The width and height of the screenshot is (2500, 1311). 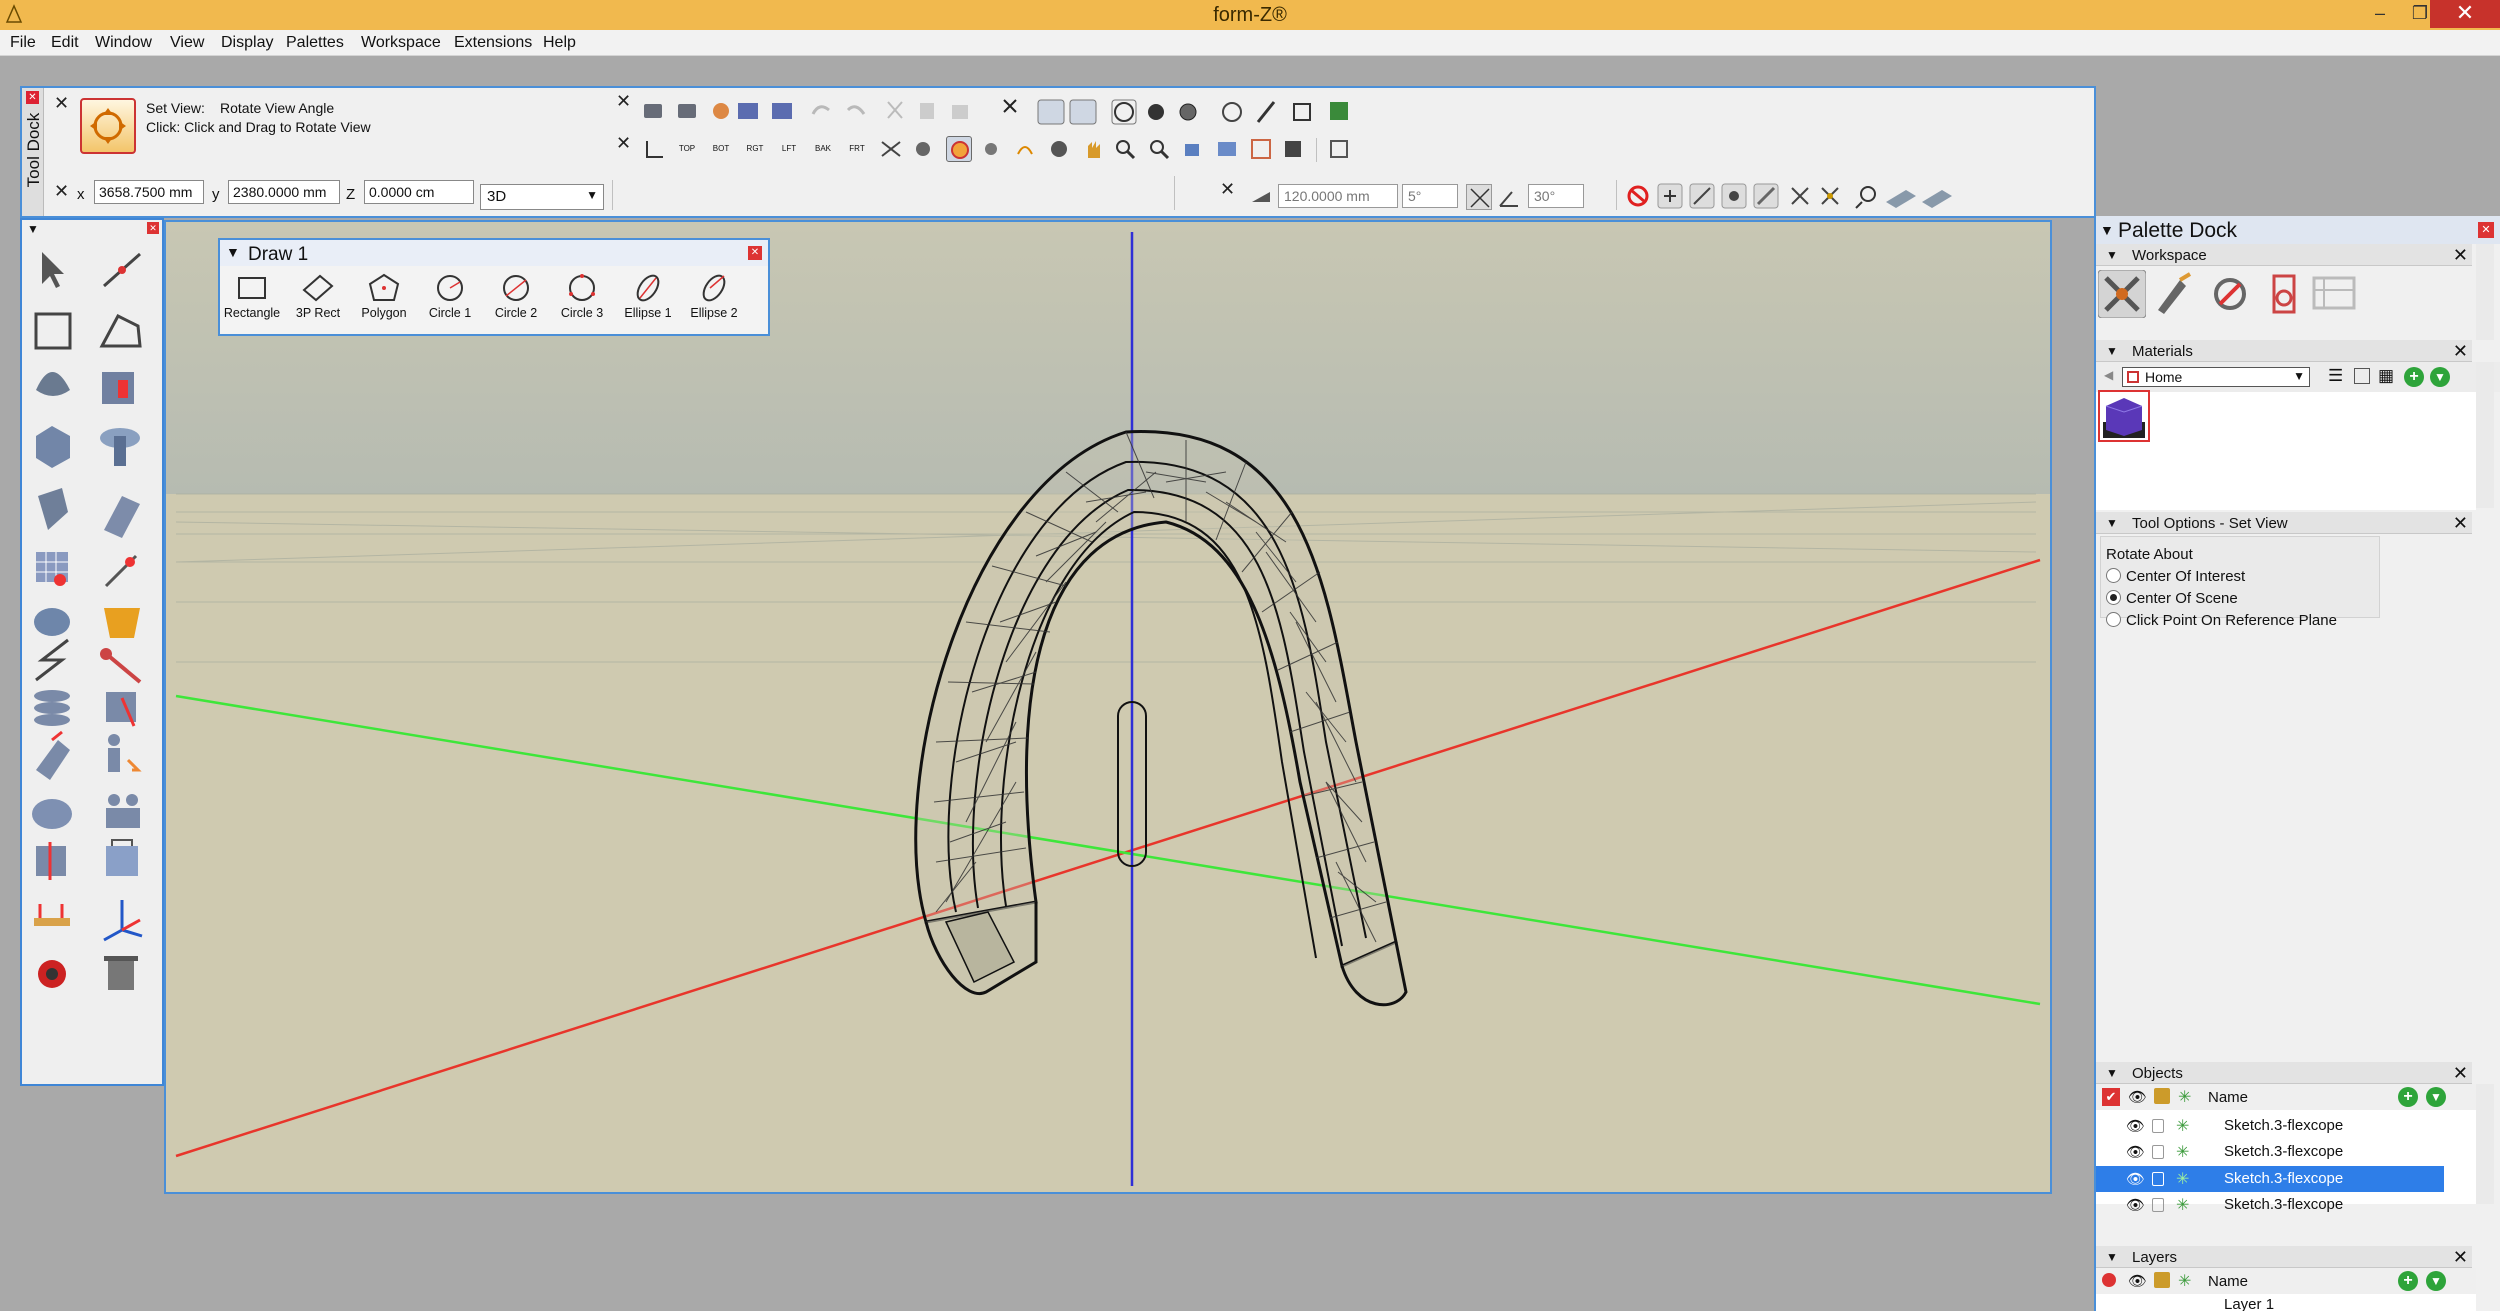 I want to click on circle3-tool: Circle 3, so click(x=582, y=302).